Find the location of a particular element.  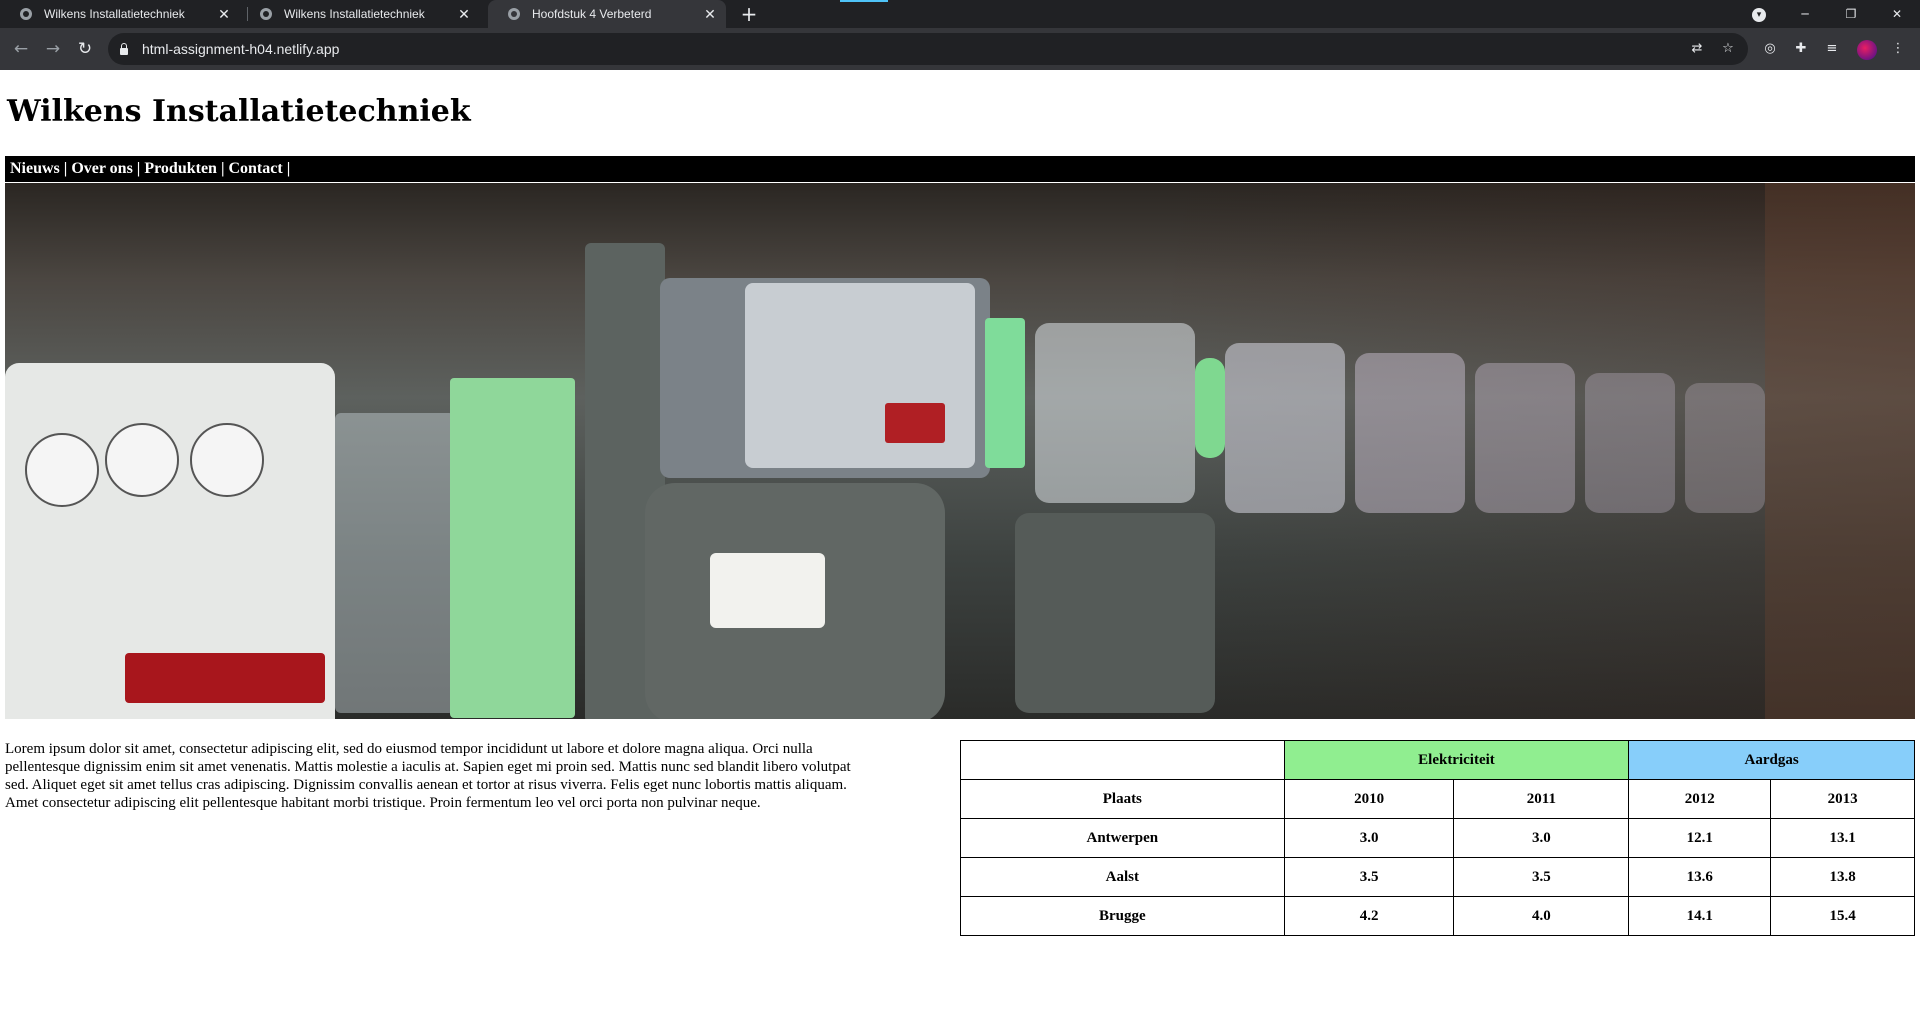

browser-tab-active: Hoofdstuk 4 Verbeterd ✕ is located at coordinates (607, 14).